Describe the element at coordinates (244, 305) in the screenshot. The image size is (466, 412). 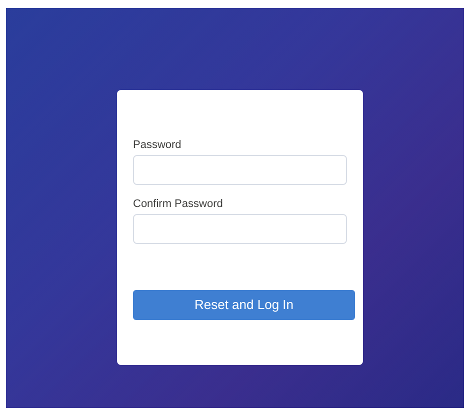
I see `reset-login-button: Reset and Log In` at that location.